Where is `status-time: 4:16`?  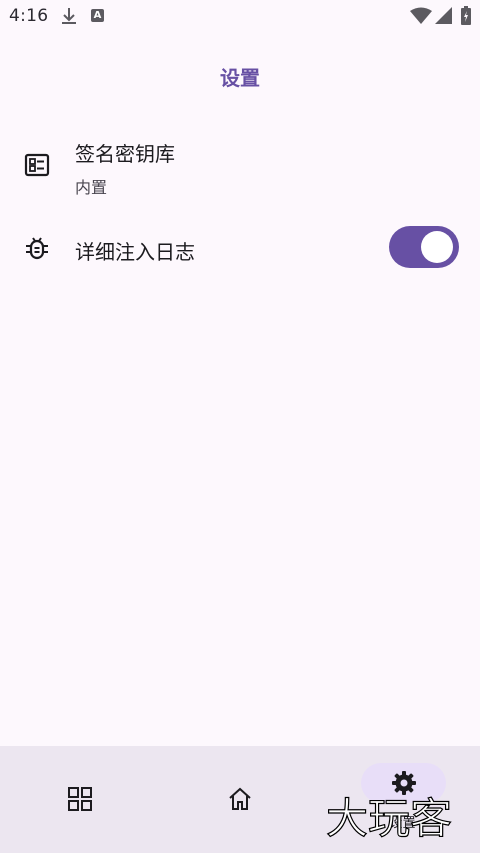
status-time: 4:16 is located at coordinates (29, 16).